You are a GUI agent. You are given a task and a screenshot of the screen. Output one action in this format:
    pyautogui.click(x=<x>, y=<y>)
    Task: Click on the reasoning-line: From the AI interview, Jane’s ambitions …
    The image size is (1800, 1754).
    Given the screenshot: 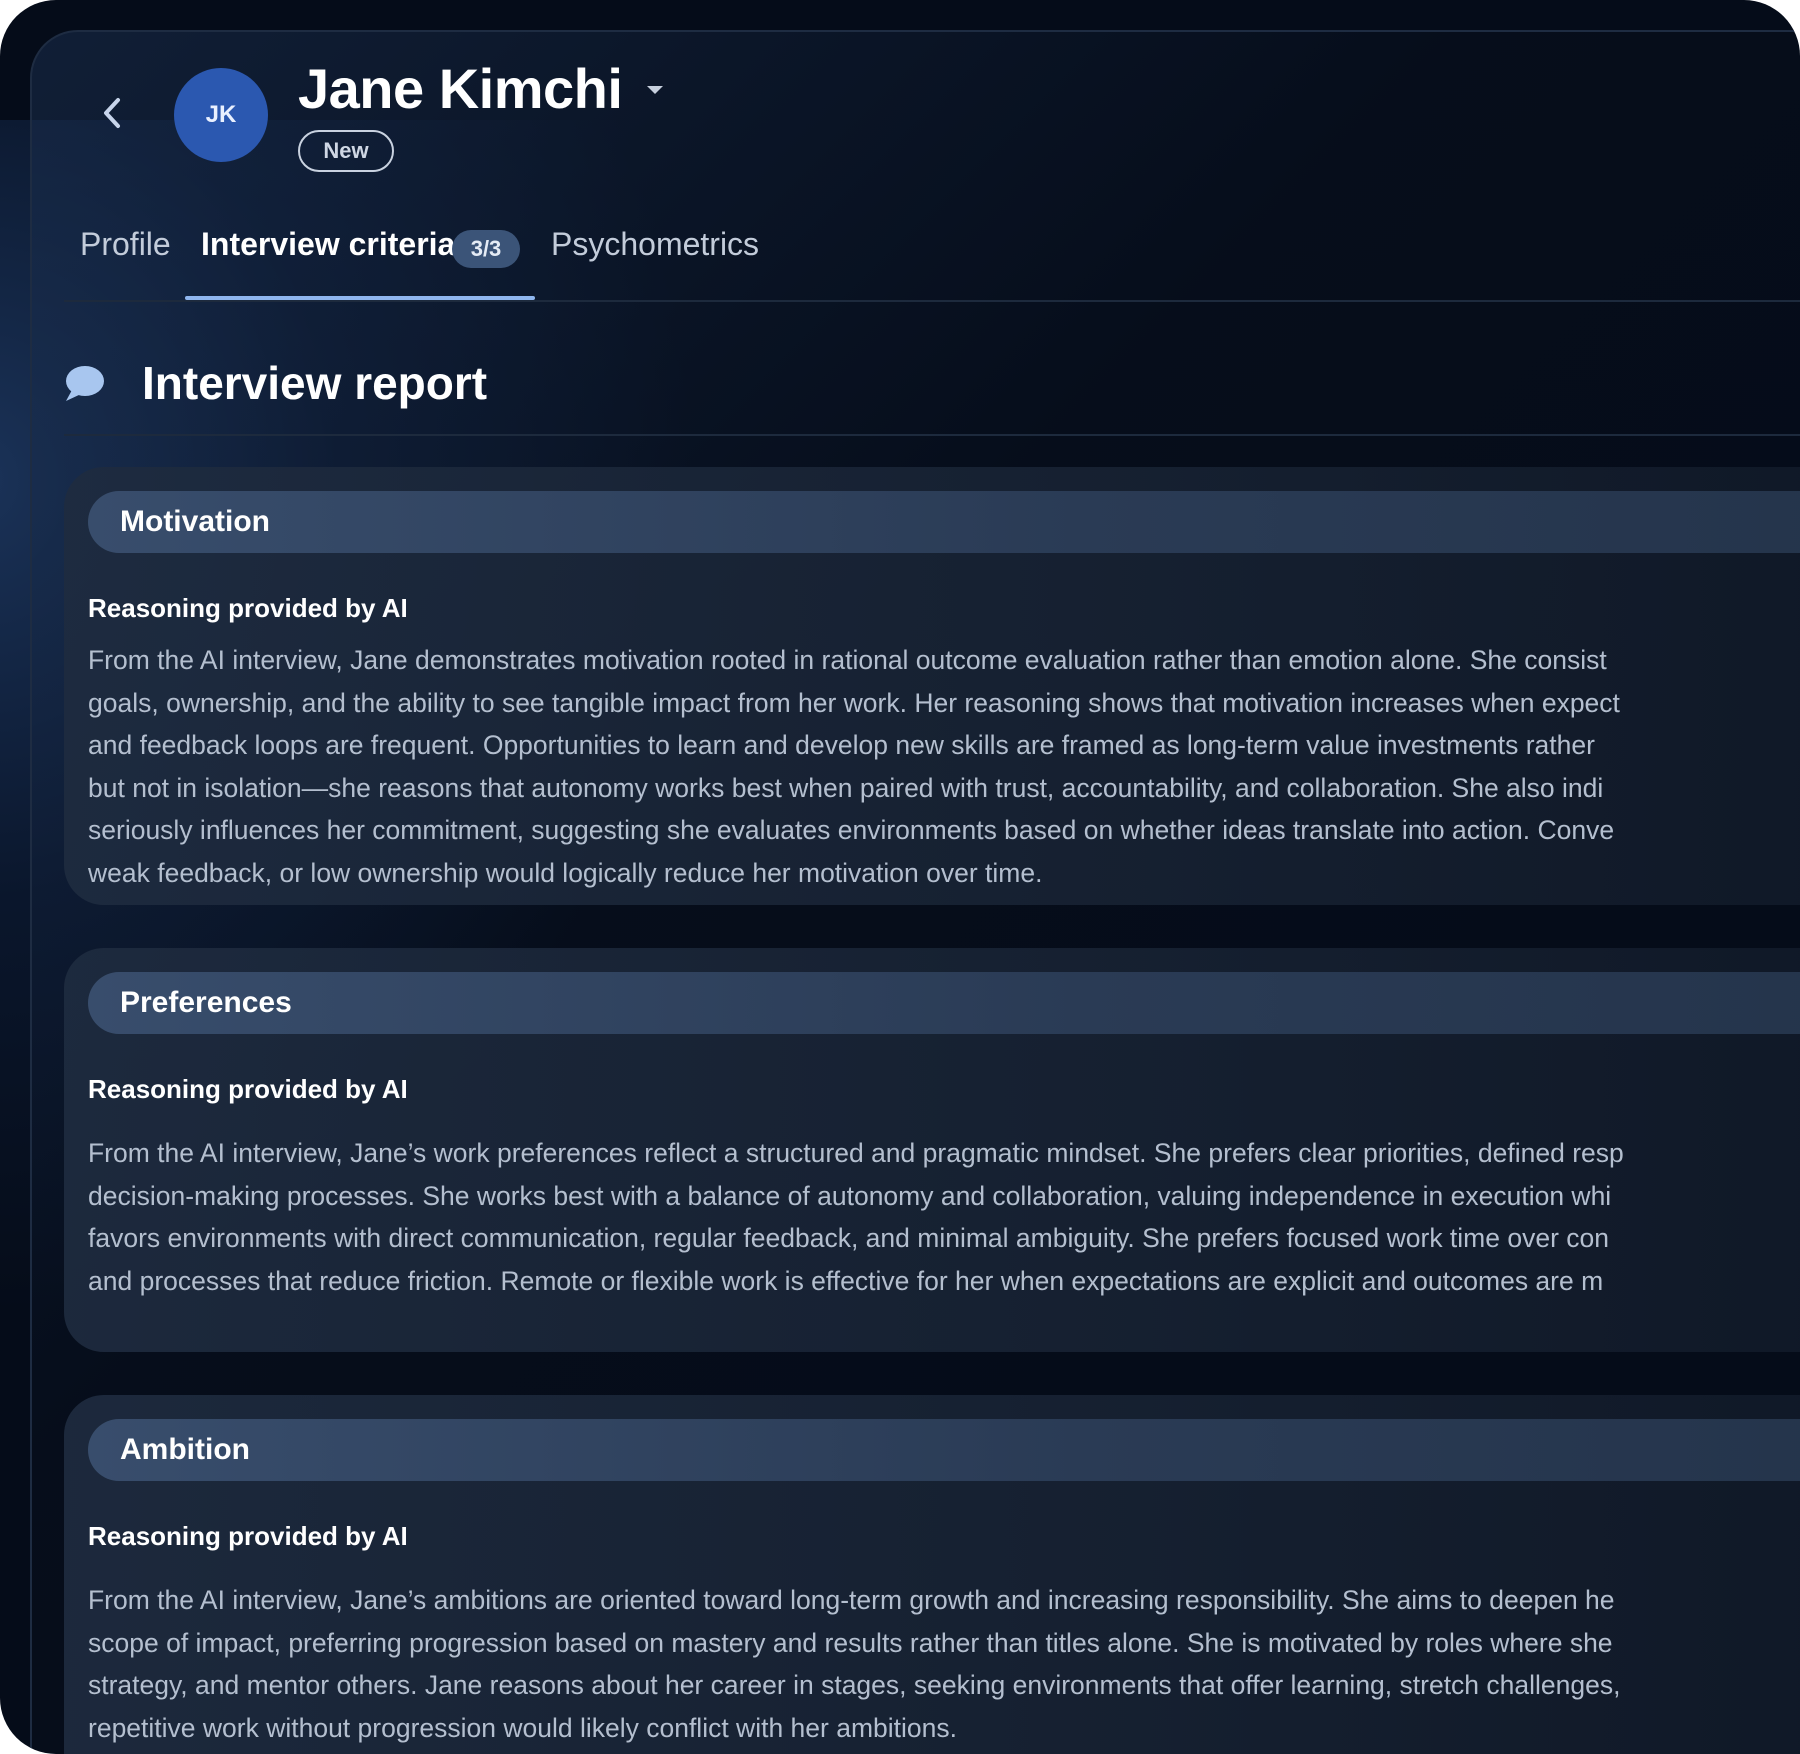 What is the action you would take?
    pyautogui.click(x=851, y=1600)
    